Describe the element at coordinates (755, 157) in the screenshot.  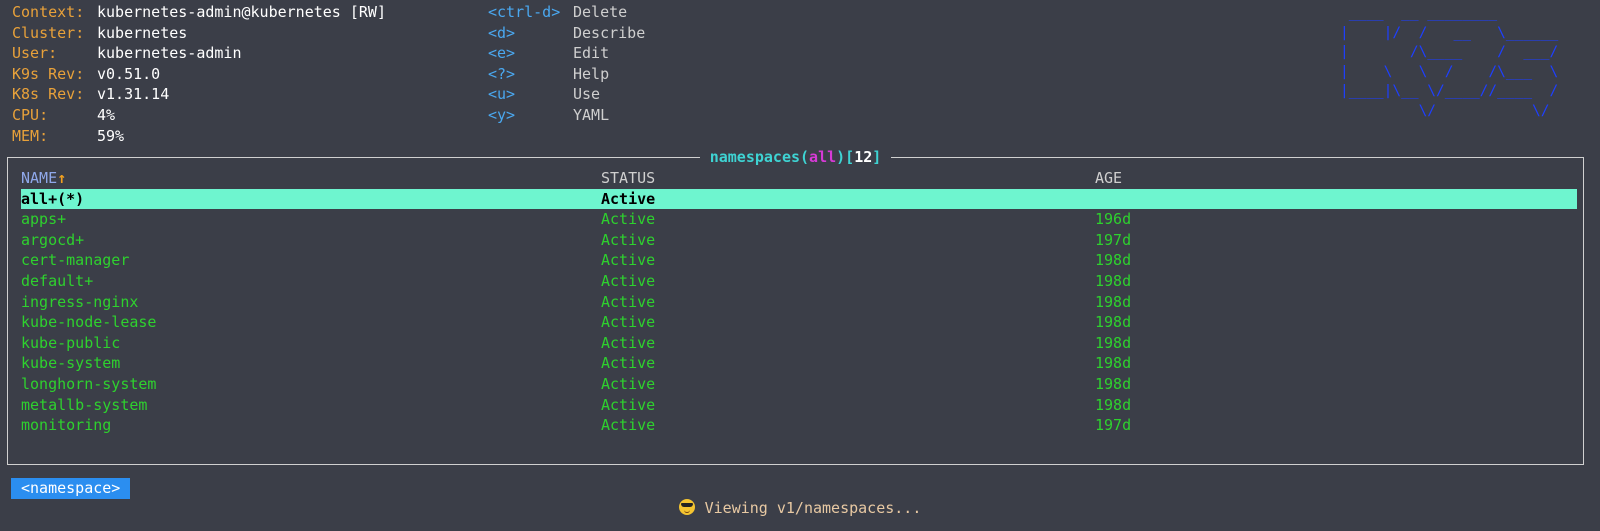
I see `table-title-resource: namespaces` at that location.